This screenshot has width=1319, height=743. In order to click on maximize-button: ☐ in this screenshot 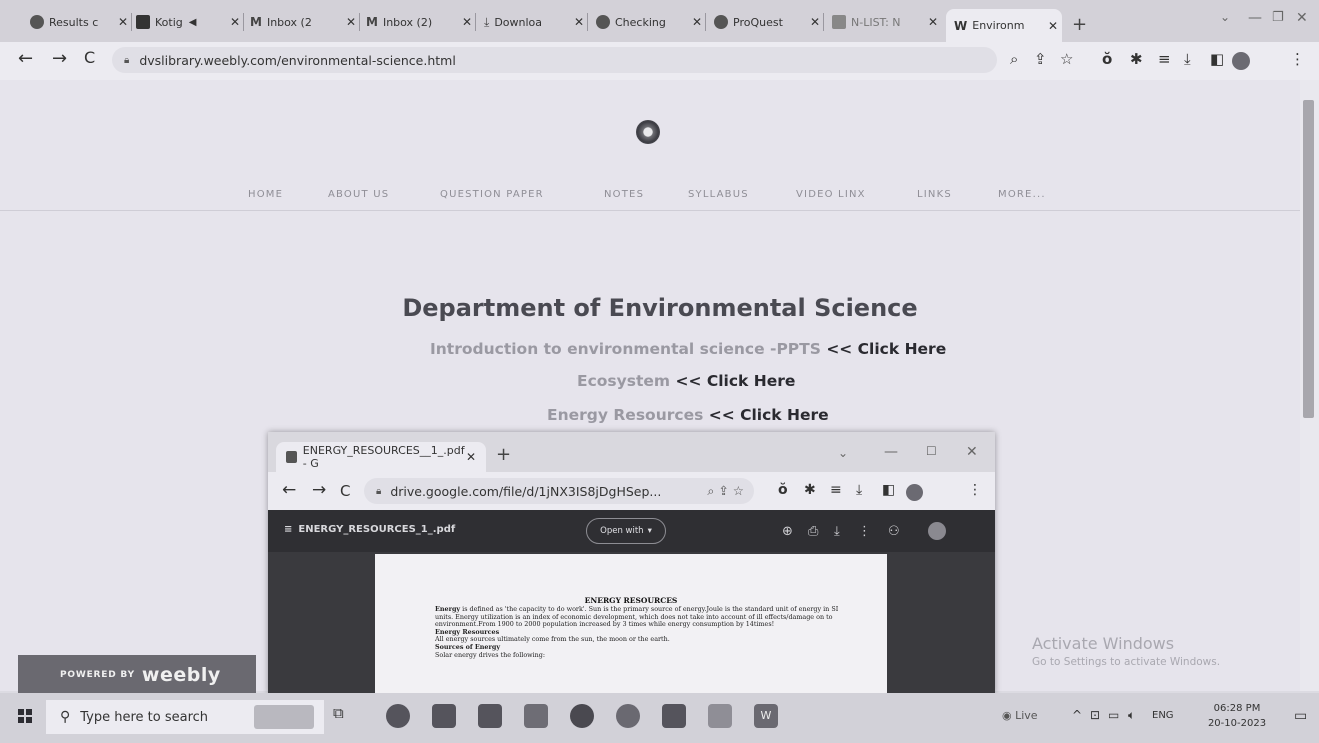, I will do `click(931, 451)`.